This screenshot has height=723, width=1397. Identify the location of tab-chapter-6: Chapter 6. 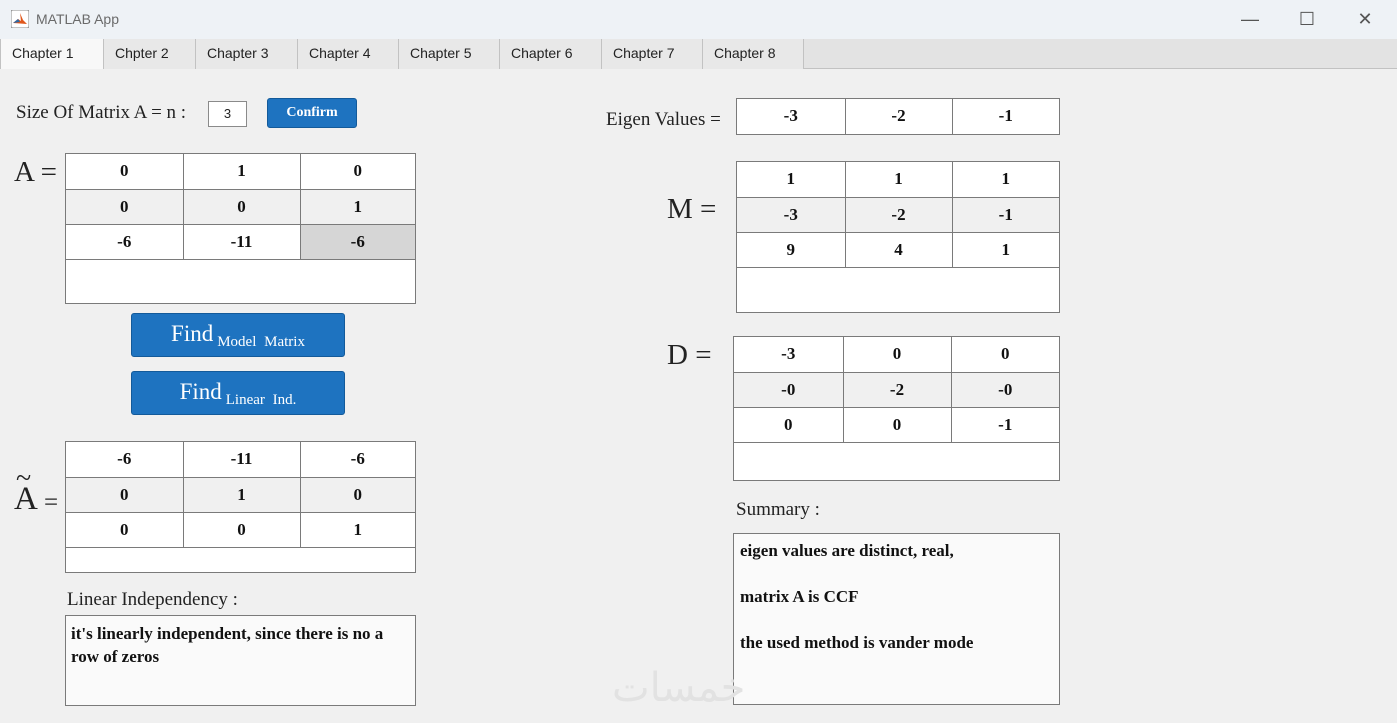
(551, 54).